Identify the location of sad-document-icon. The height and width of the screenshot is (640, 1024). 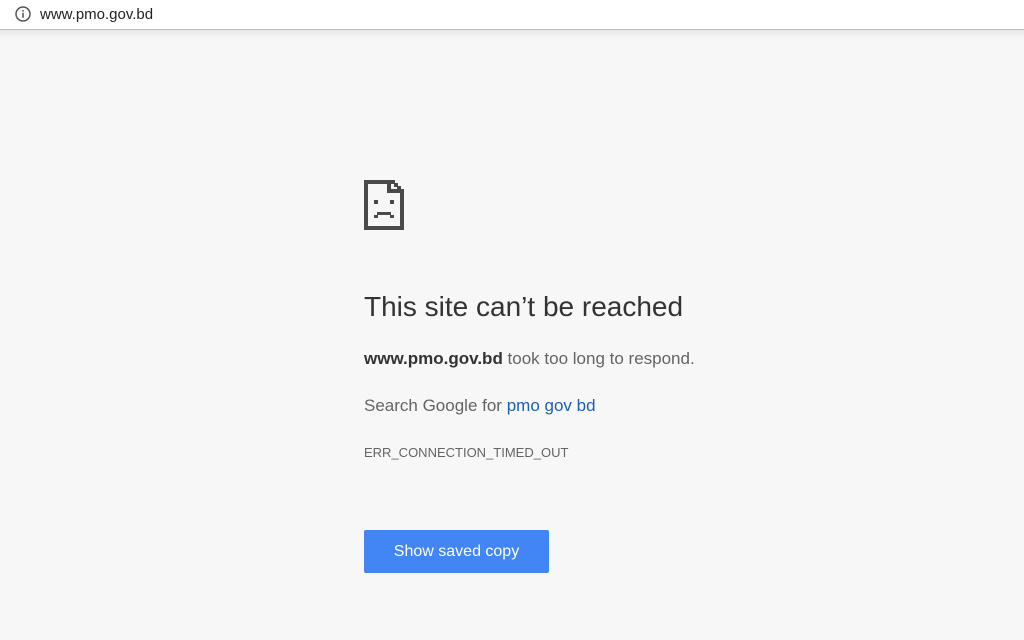
(384, 205).